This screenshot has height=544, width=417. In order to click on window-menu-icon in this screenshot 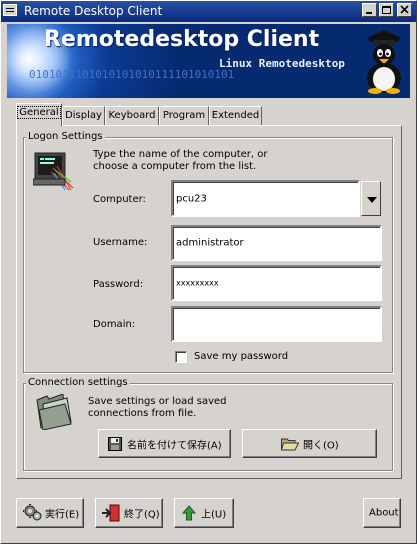, I will do `click(10, 10)`.